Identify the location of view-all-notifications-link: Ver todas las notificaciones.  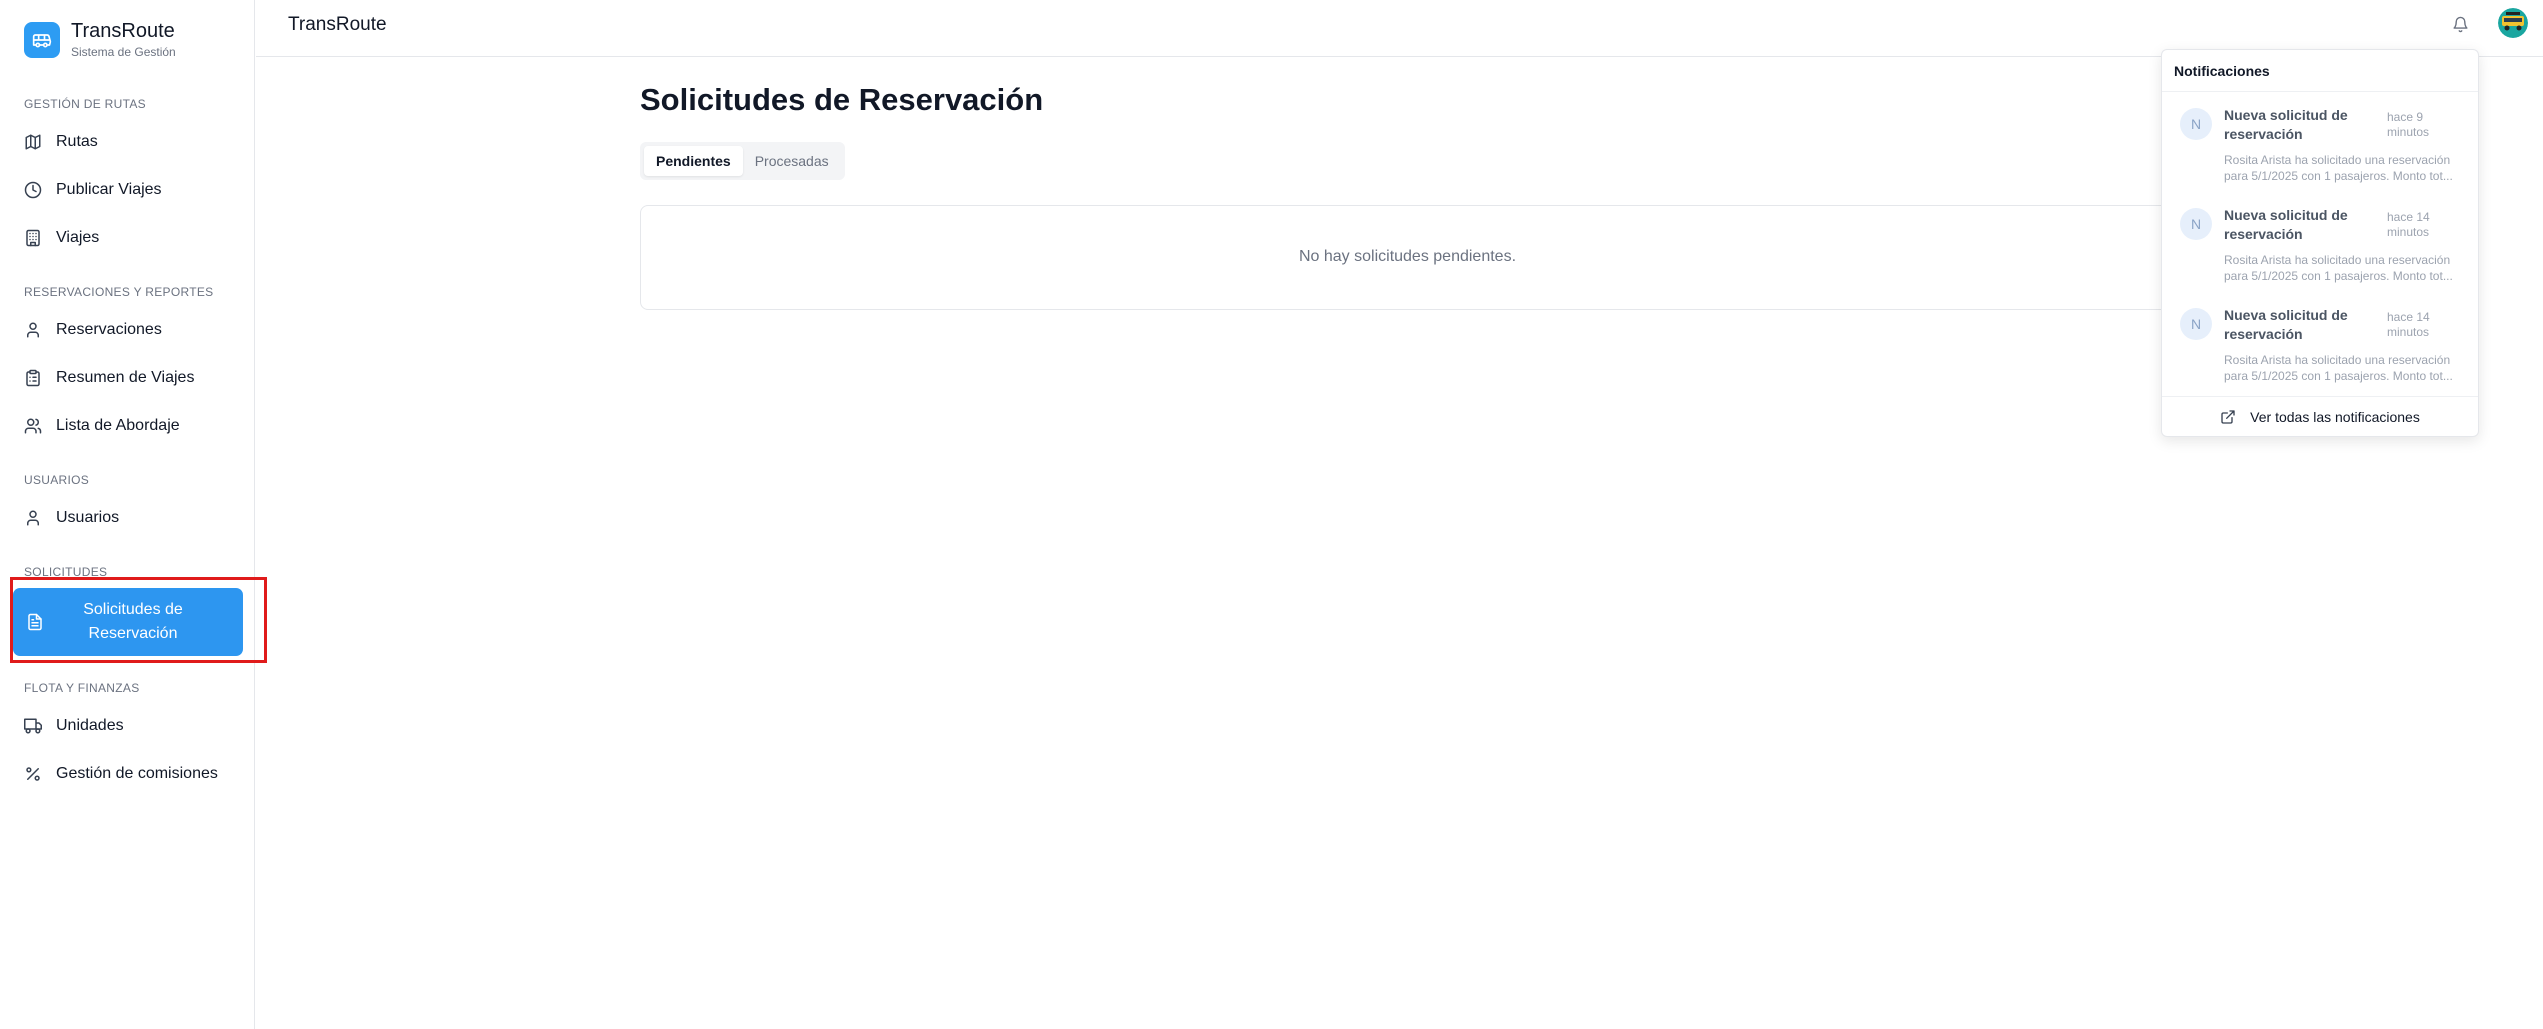
(2320, 416).